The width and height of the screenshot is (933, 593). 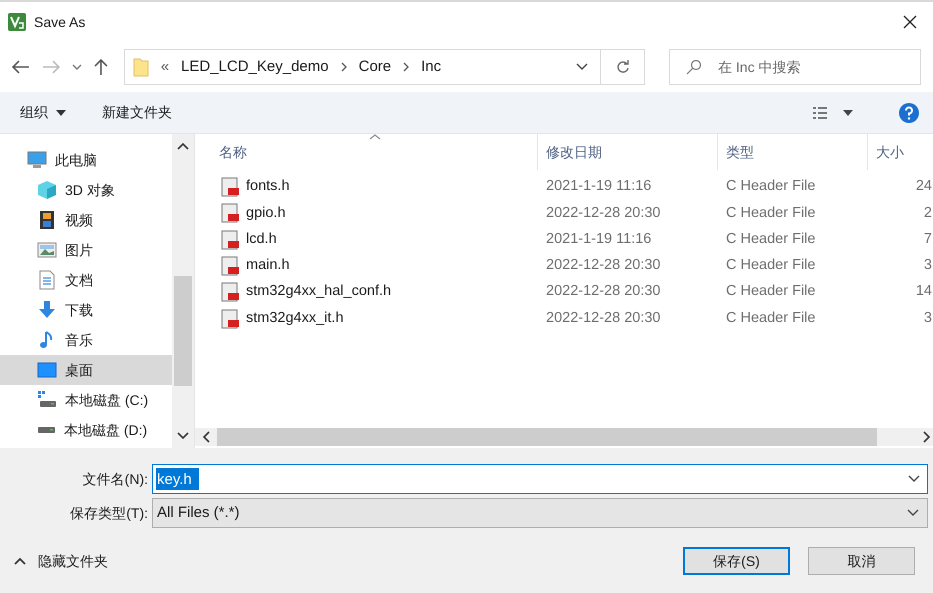 I want to click on computer-icon, so click(x=37, y=160).